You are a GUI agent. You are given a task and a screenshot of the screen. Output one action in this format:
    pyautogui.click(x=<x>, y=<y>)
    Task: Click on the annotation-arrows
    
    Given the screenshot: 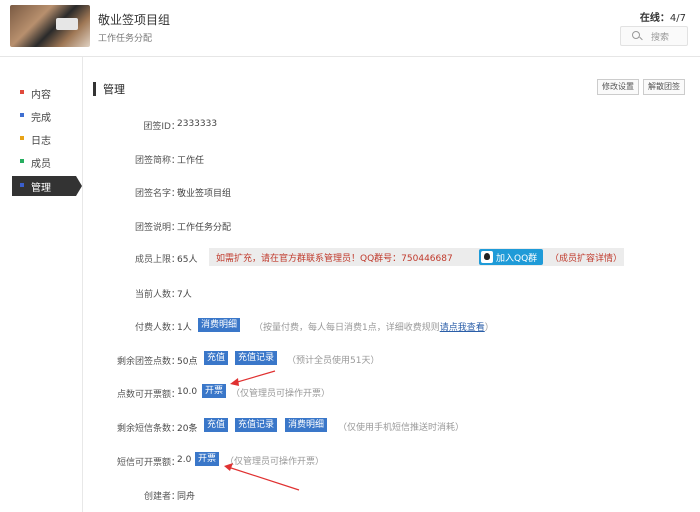 What is the action you would take?
    pyautogui.click(x=262, y=430)
    